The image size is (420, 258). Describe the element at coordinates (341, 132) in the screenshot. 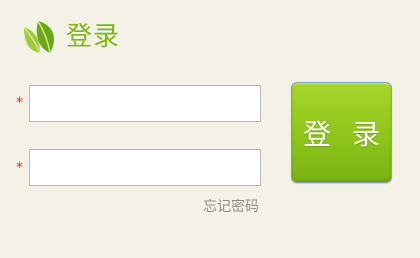

I see `login-button: 登 录` at that location.